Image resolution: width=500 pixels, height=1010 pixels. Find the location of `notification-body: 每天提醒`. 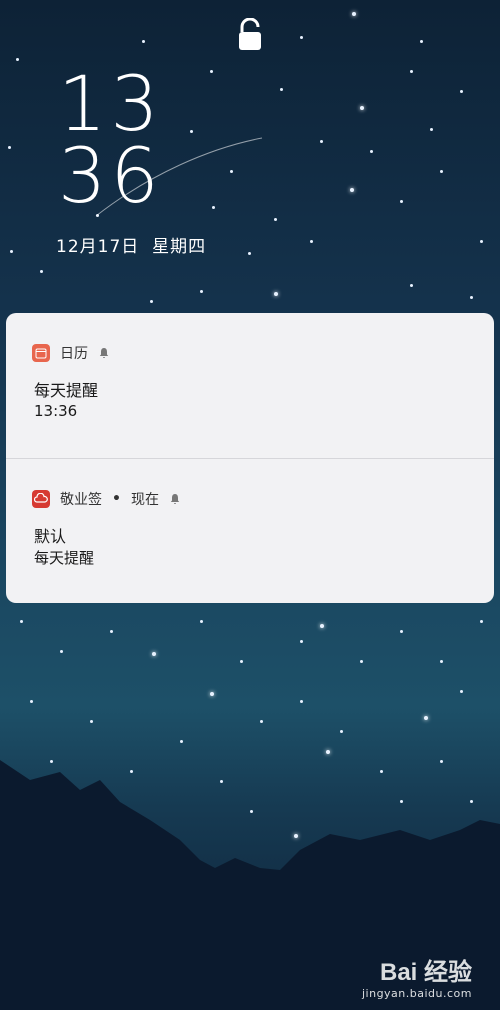

notification-body: 每天提醒 is located at coordinates (64, 558).